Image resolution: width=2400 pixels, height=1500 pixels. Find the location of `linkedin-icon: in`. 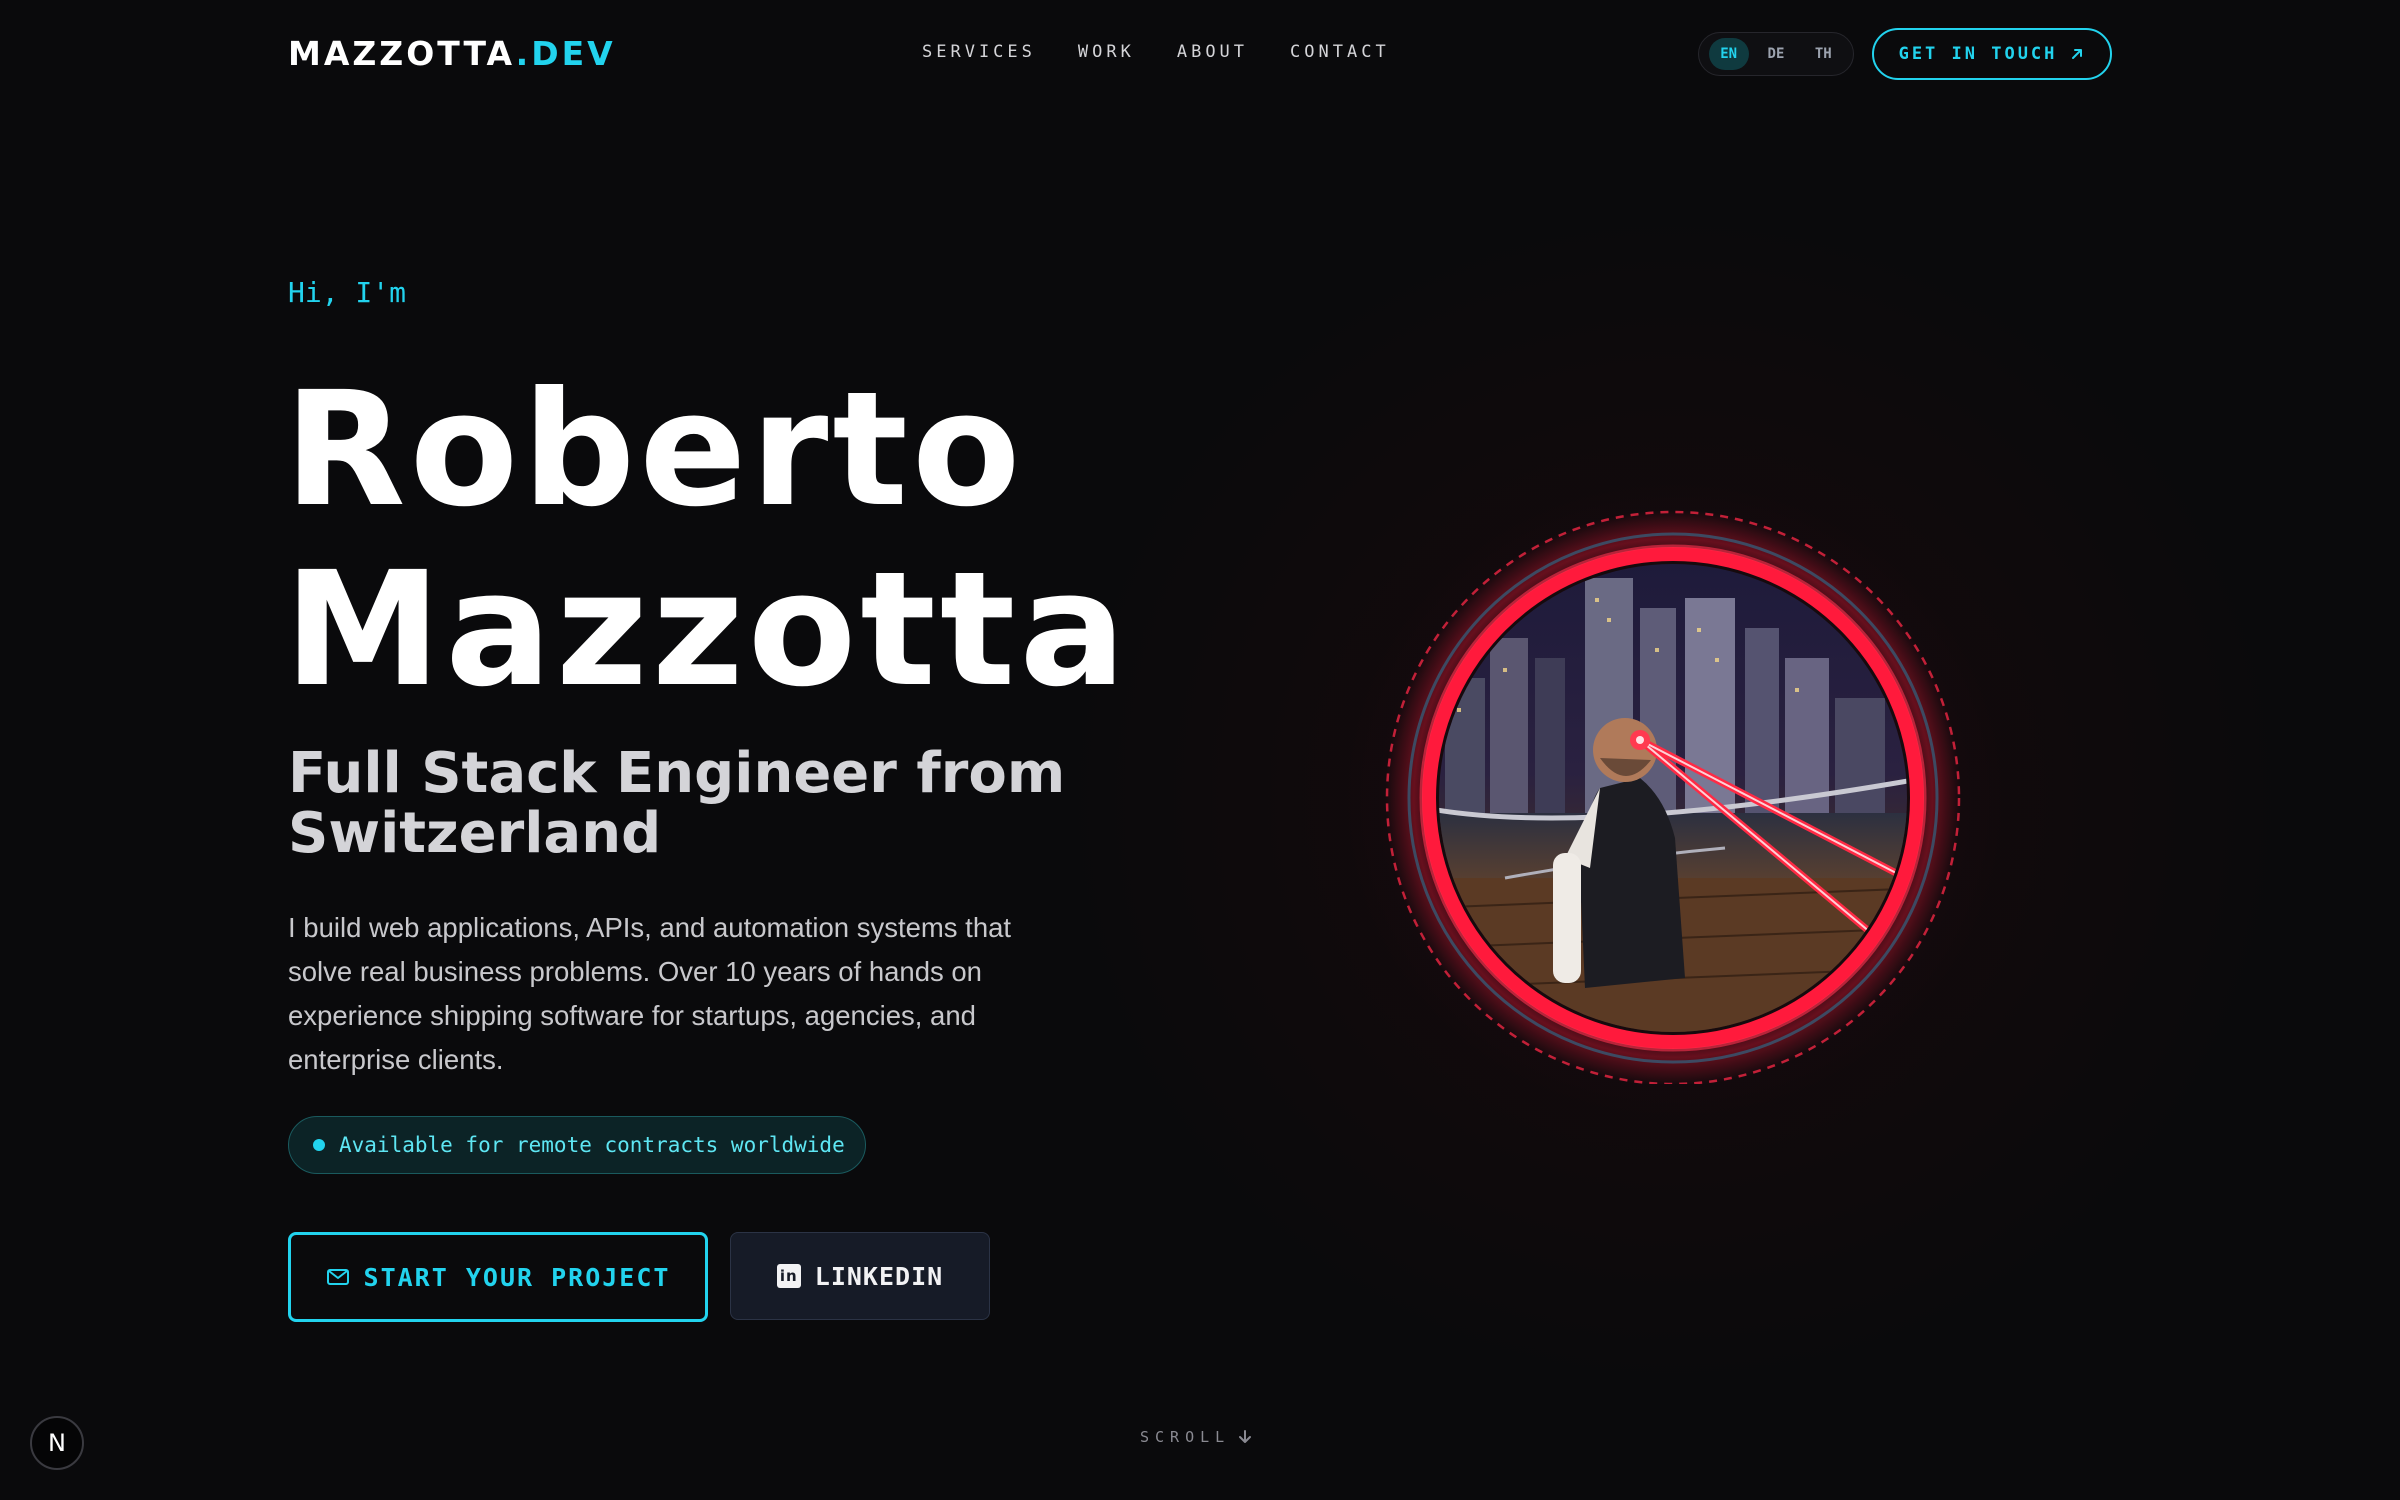

linkedin-icon: in is located at coordinates (788, 1276).